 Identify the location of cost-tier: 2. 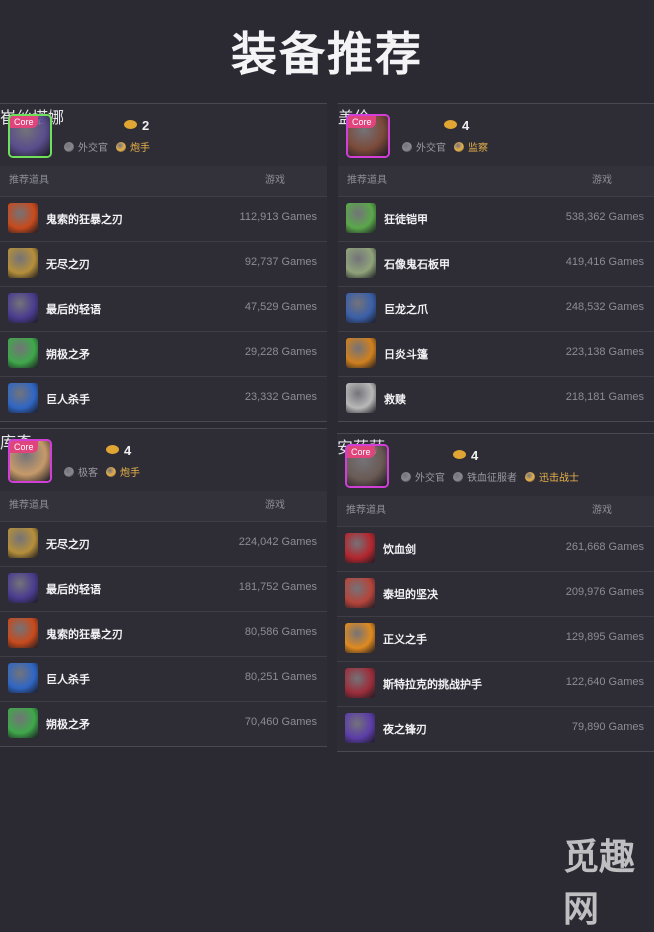
(136, 125).